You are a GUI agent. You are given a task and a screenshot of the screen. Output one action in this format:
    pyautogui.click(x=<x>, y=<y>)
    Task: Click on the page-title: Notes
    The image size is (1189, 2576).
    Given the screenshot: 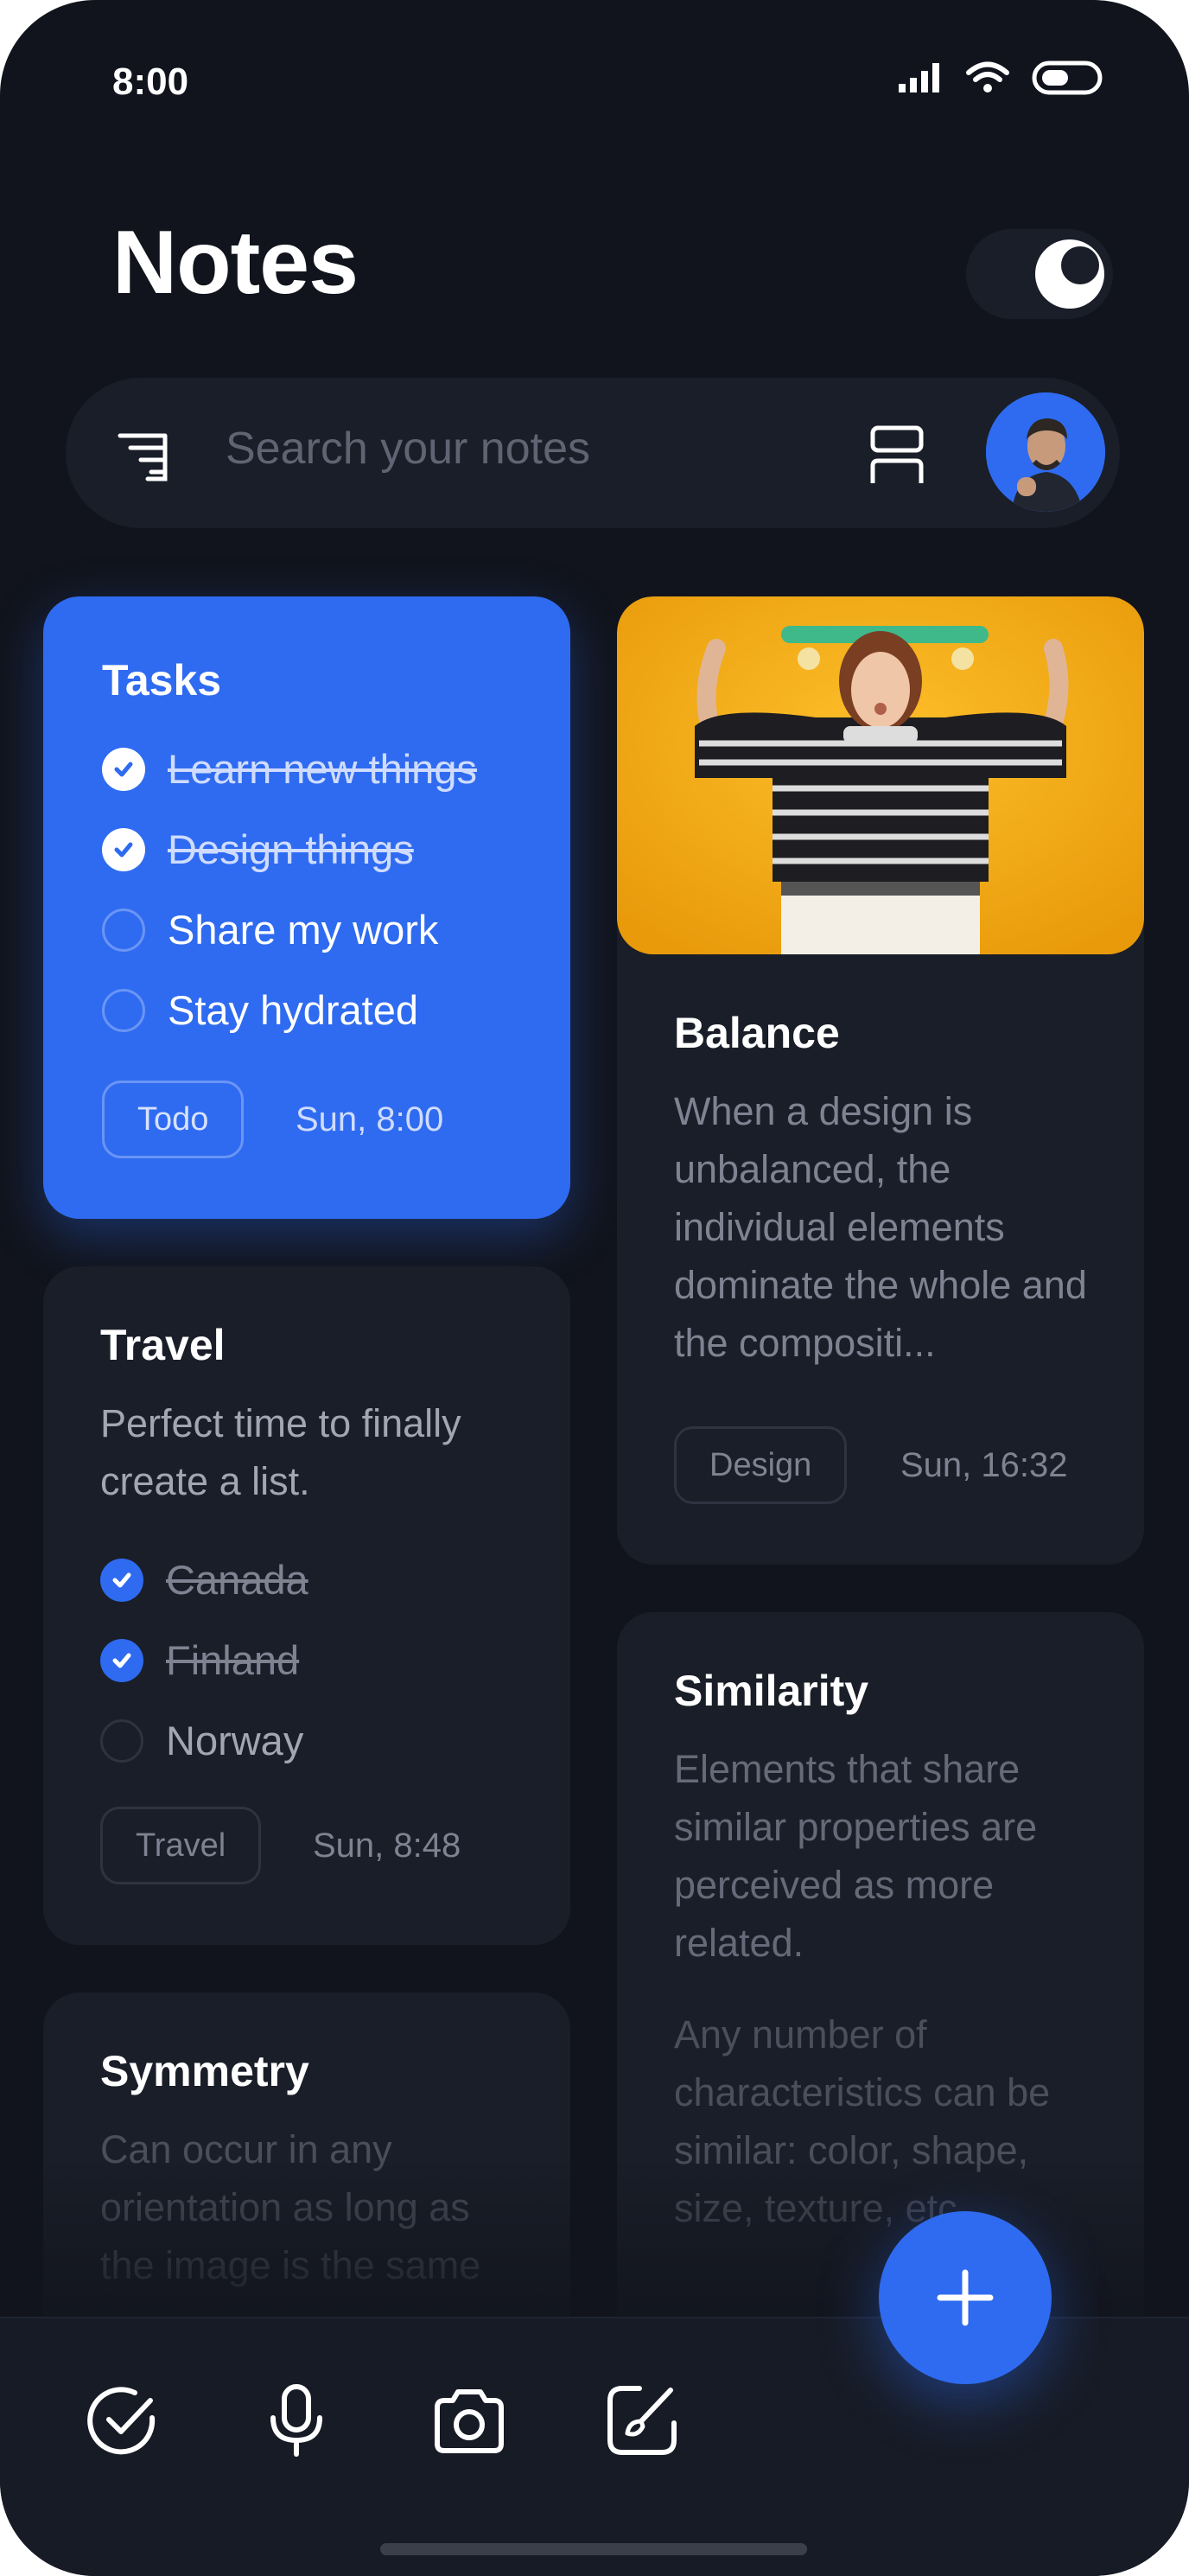 What is the action you would take?
    pyautogui.click(x=235, y=263)
    